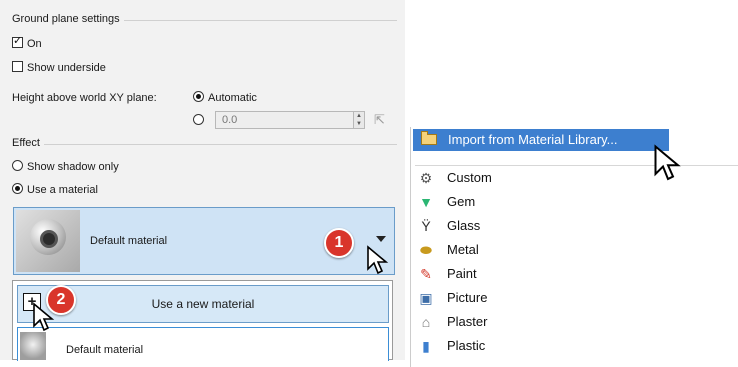 The width and height of the screenshot is (738, 367). What do you see at coordinates (464, 225) in the screenshot?
I see `menu-item-label: Glass` at bounding box center [464, 225].